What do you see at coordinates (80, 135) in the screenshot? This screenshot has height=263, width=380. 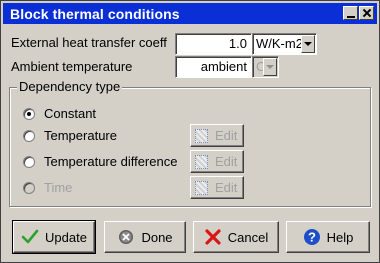 I see `radio-temperature-label: Temperature` at bounding box center [80, 135].